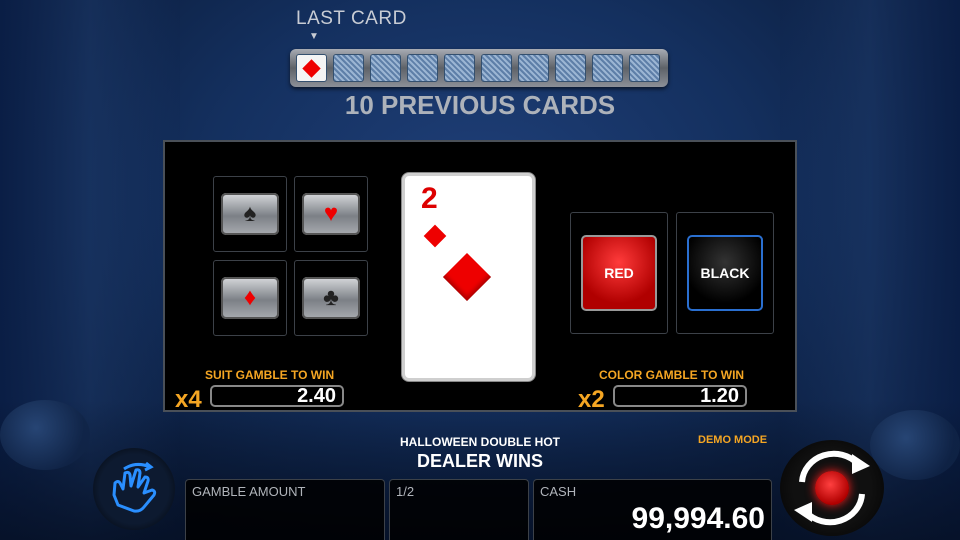 This screenshot has width=960, height=540. I want to click on suit-gamble-value: 2.40, so click(277, 396).